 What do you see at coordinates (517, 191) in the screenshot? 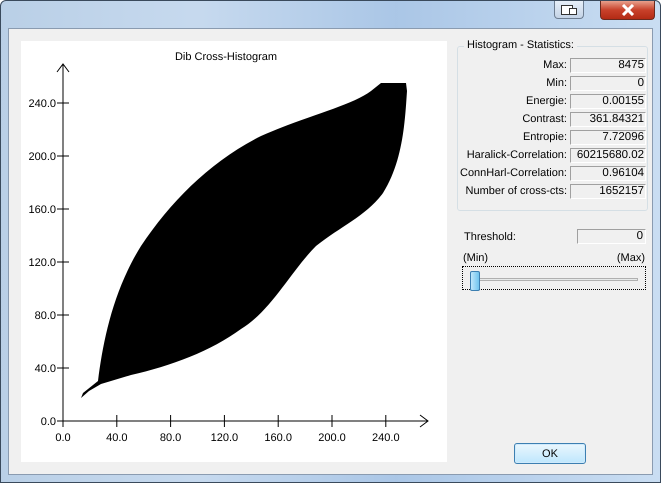
I see `stat-label: Number of cross-cts:` at bounding box center [517, 191].